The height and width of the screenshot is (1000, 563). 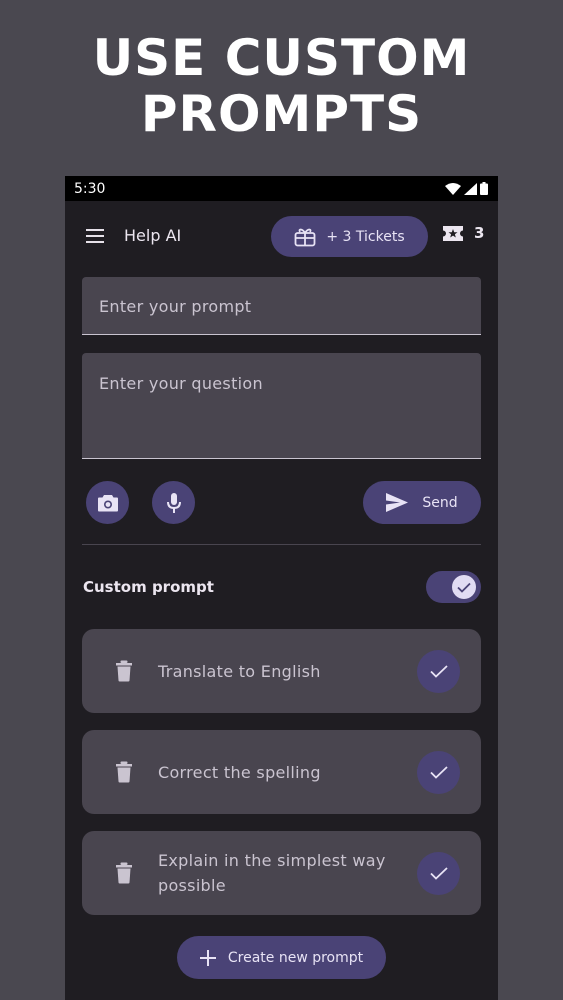 I want to click on status-time: 5:30, so click(x=90, y=188).